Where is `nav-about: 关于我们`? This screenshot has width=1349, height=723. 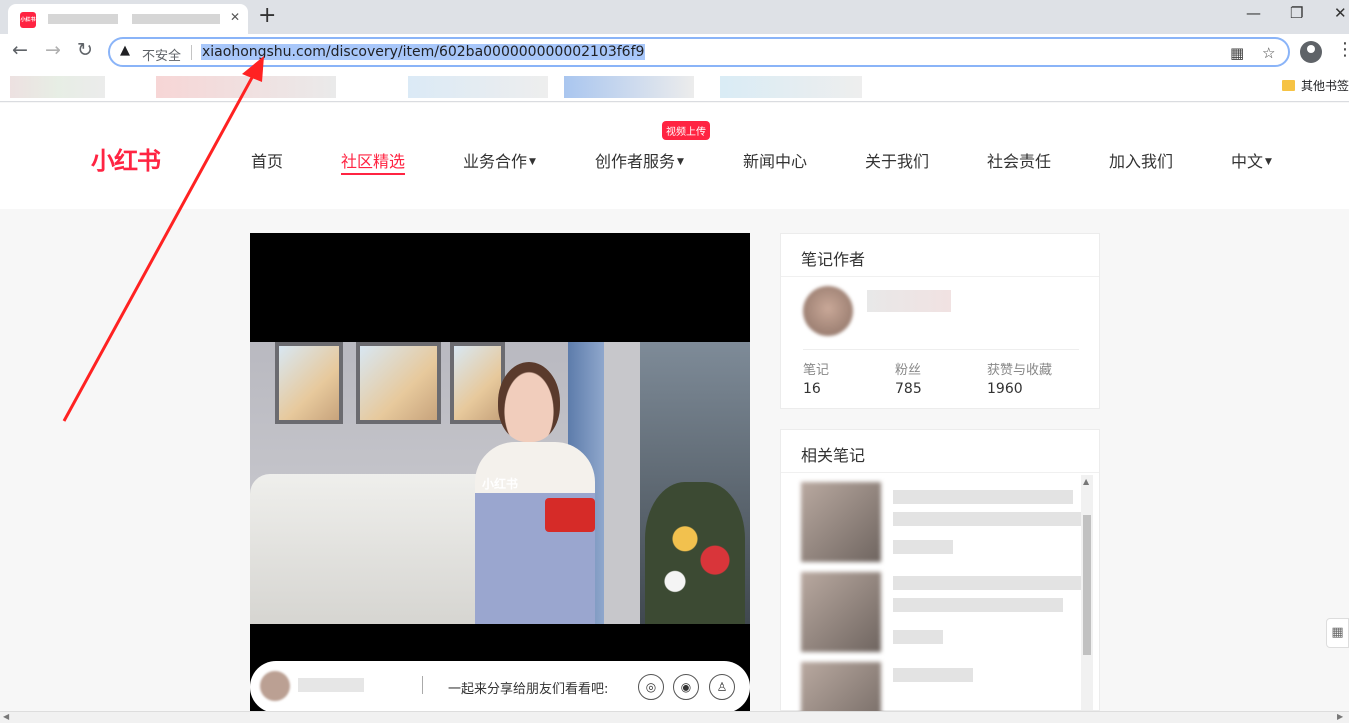
nav-about: 关于我们 is located at coordinates (897, 160).